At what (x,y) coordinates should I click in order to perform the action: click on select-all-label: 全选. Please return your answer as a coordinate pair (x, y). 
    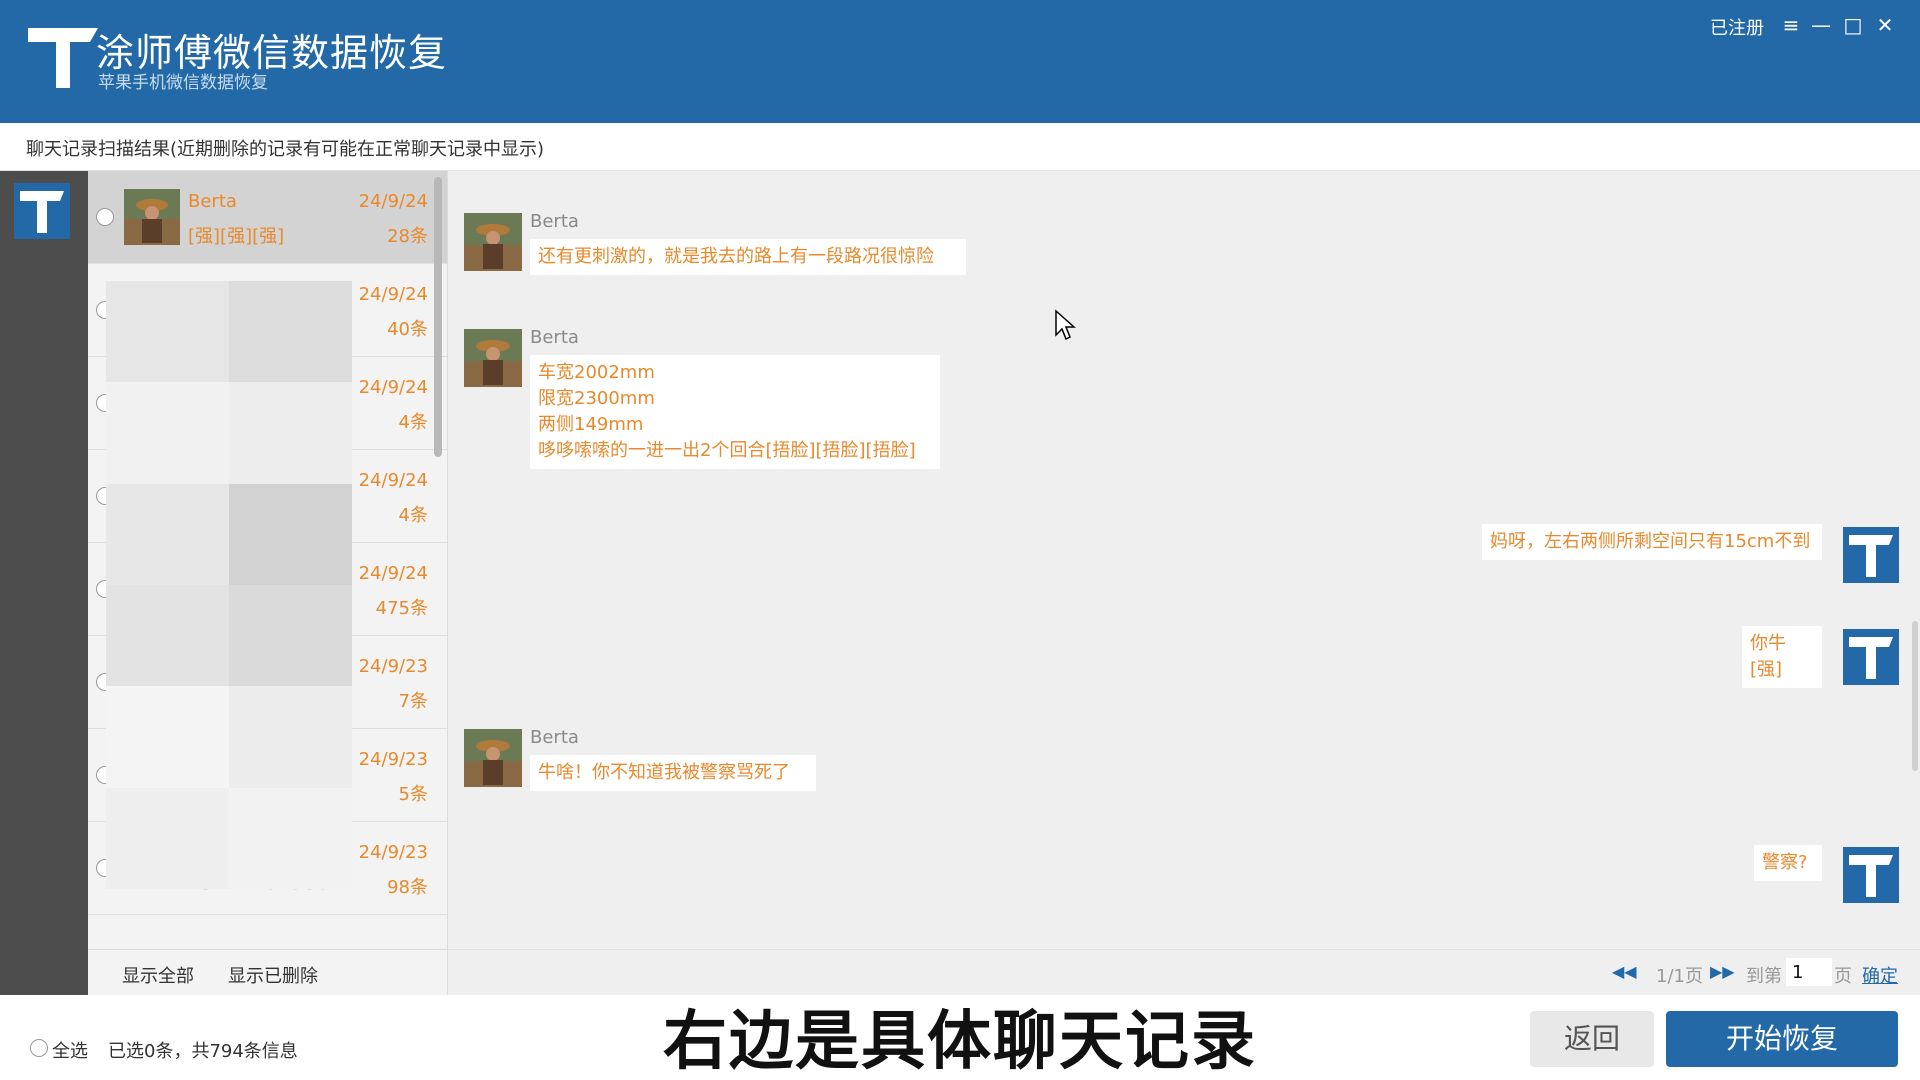
    Looking at the image, I should click on (70, 1050).